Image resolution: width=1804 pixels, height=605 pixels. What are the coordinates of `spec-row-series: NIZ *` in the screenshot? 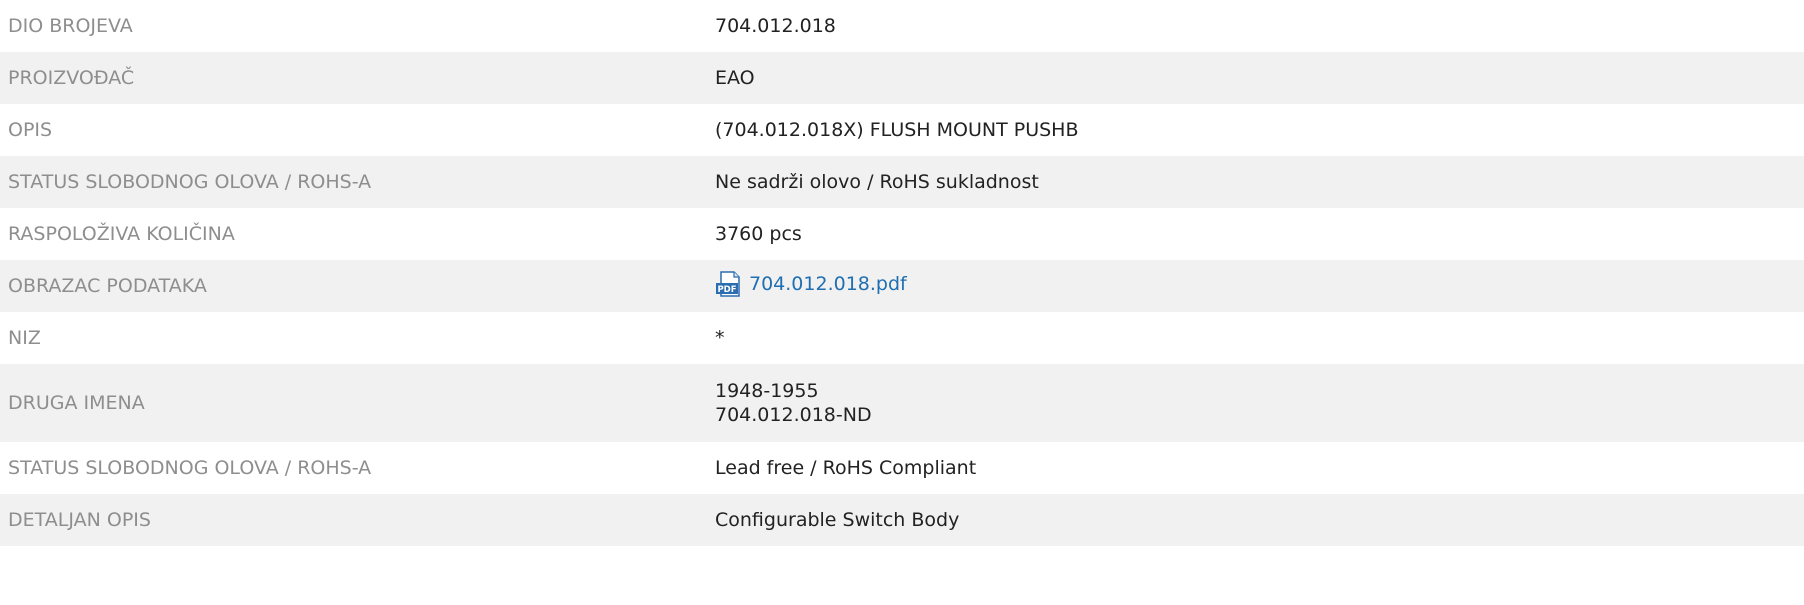 It's located at (902, 338).